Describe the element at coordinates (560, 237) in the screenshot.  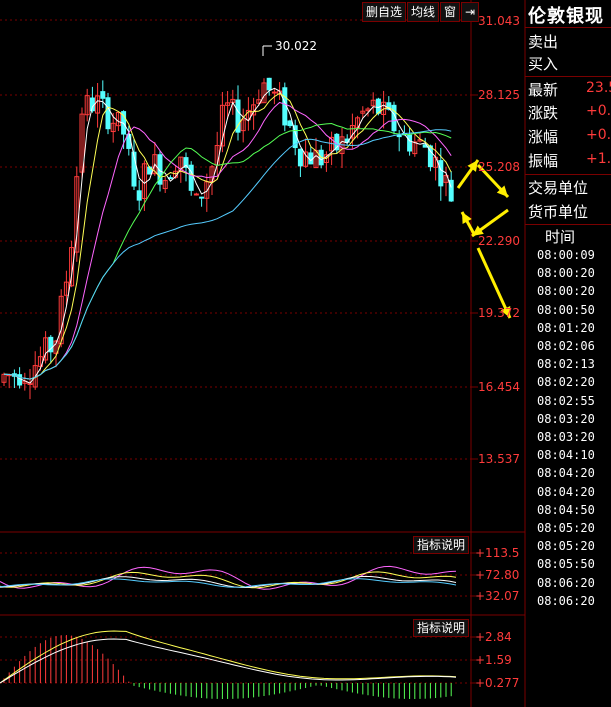
I see `time-column-header: 时间` at that location.